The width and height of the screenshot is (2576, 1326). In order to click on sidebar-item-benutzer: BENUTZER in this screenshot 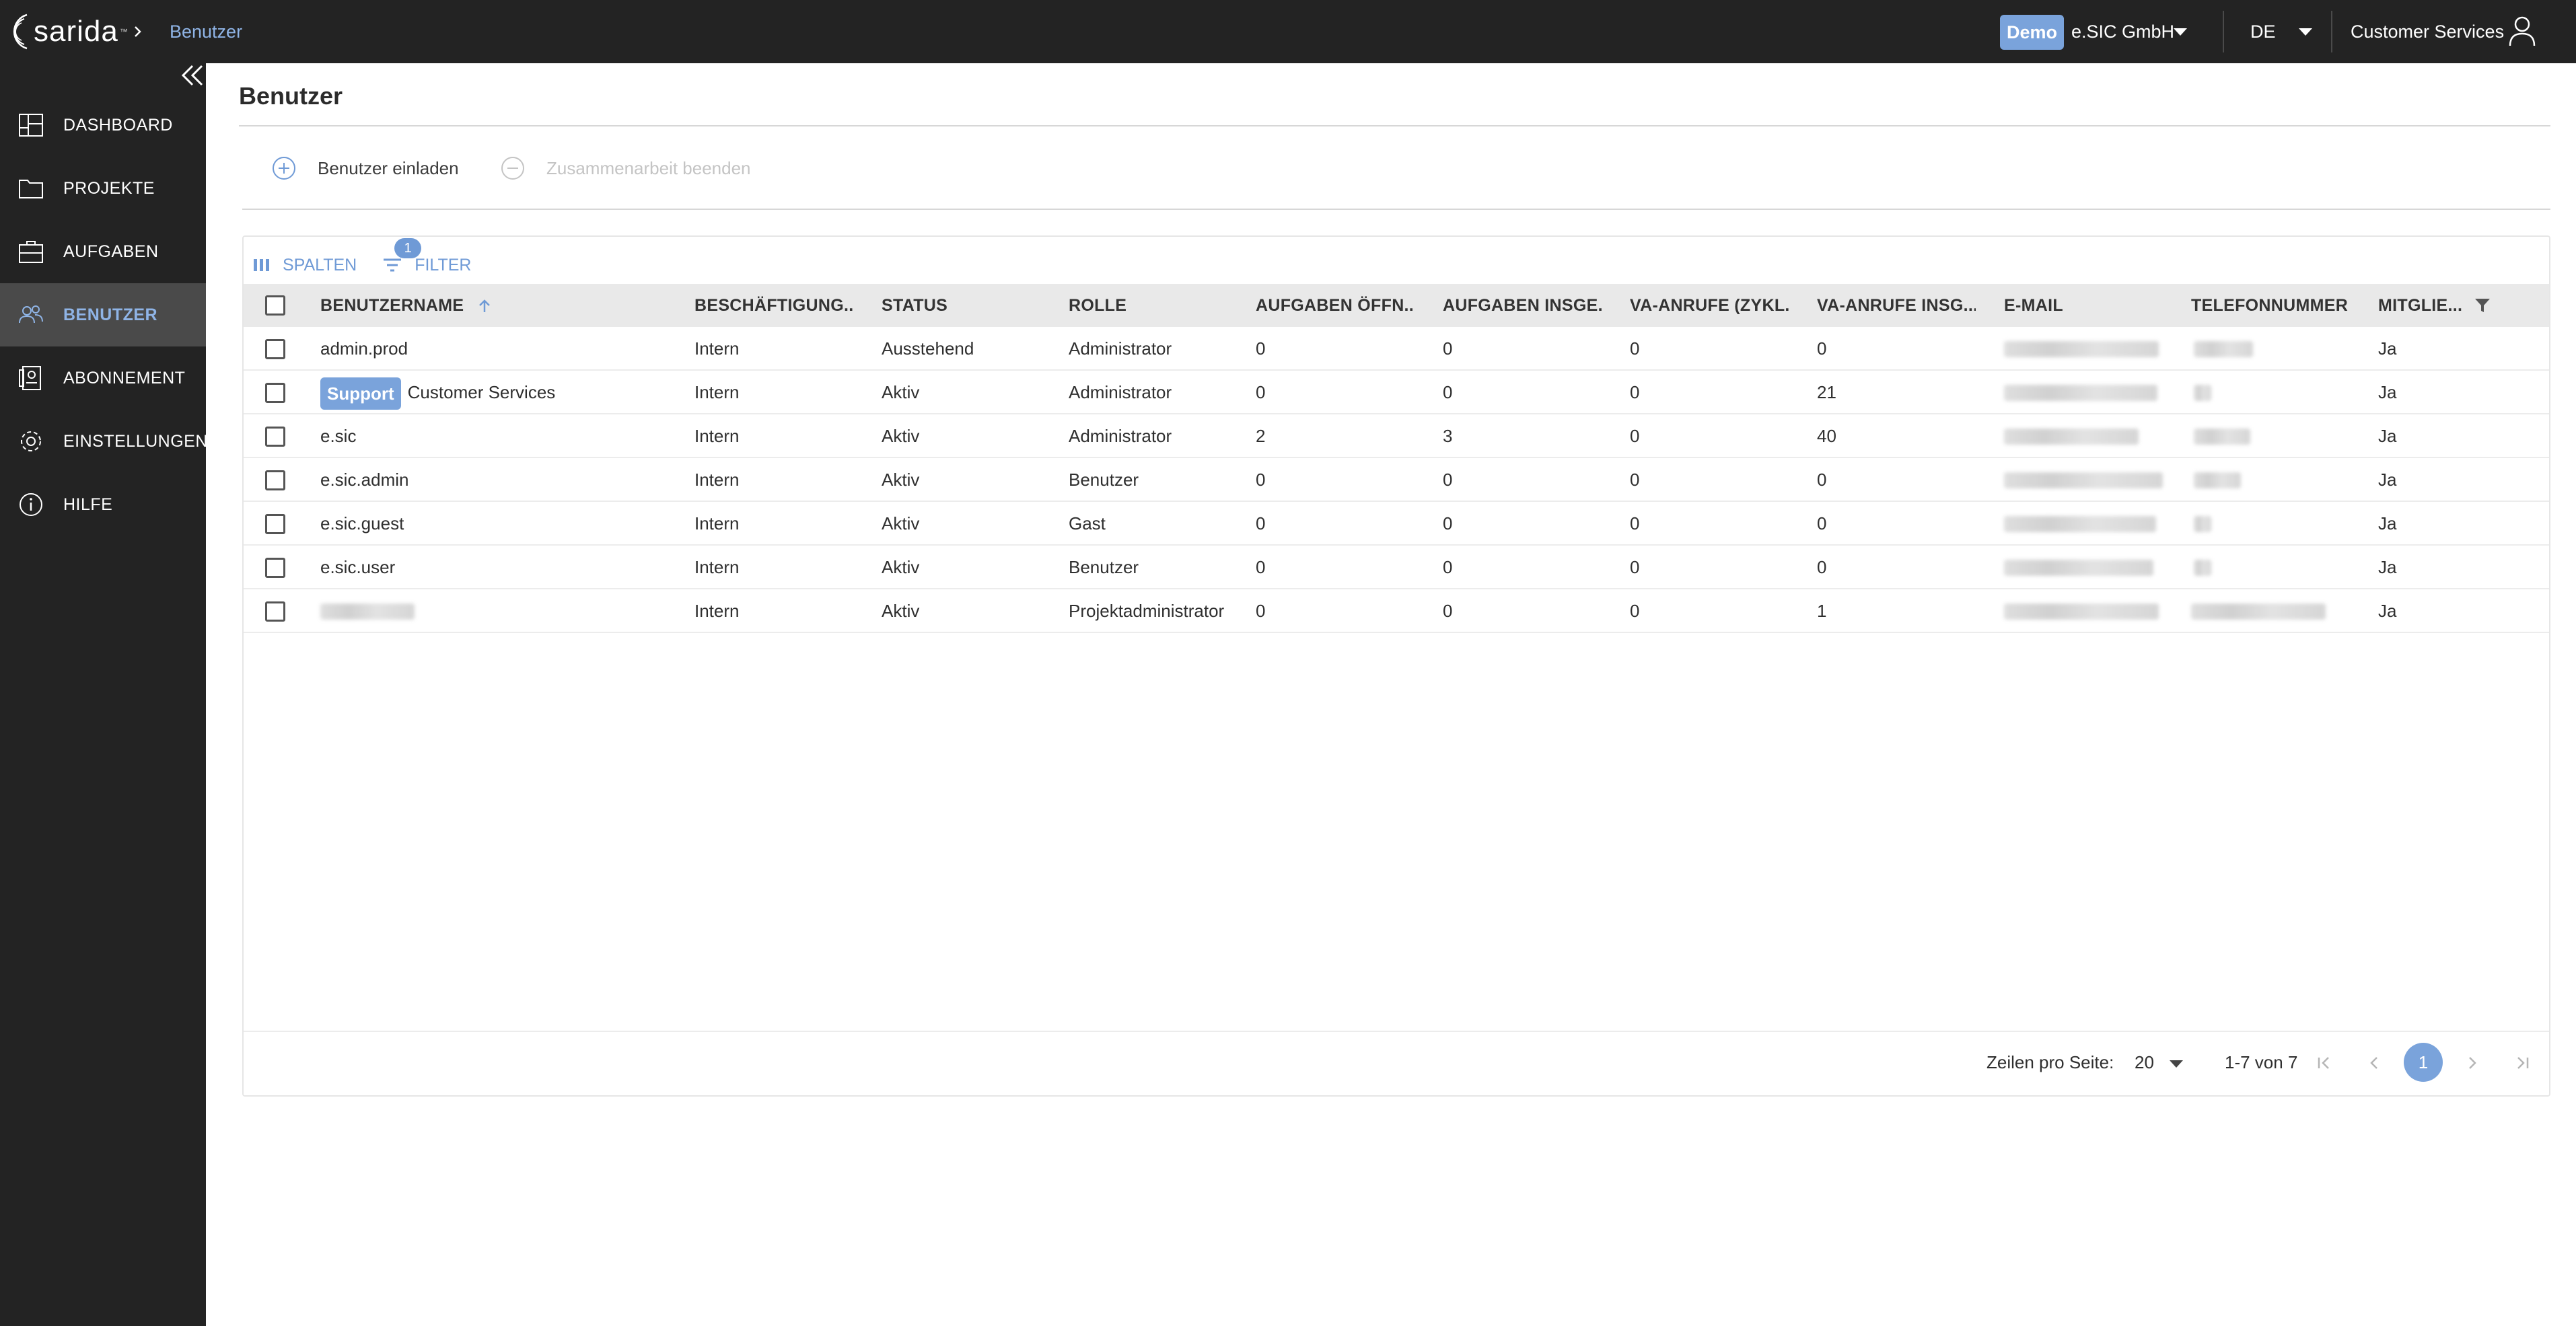, I will do `click(103, 314)`.